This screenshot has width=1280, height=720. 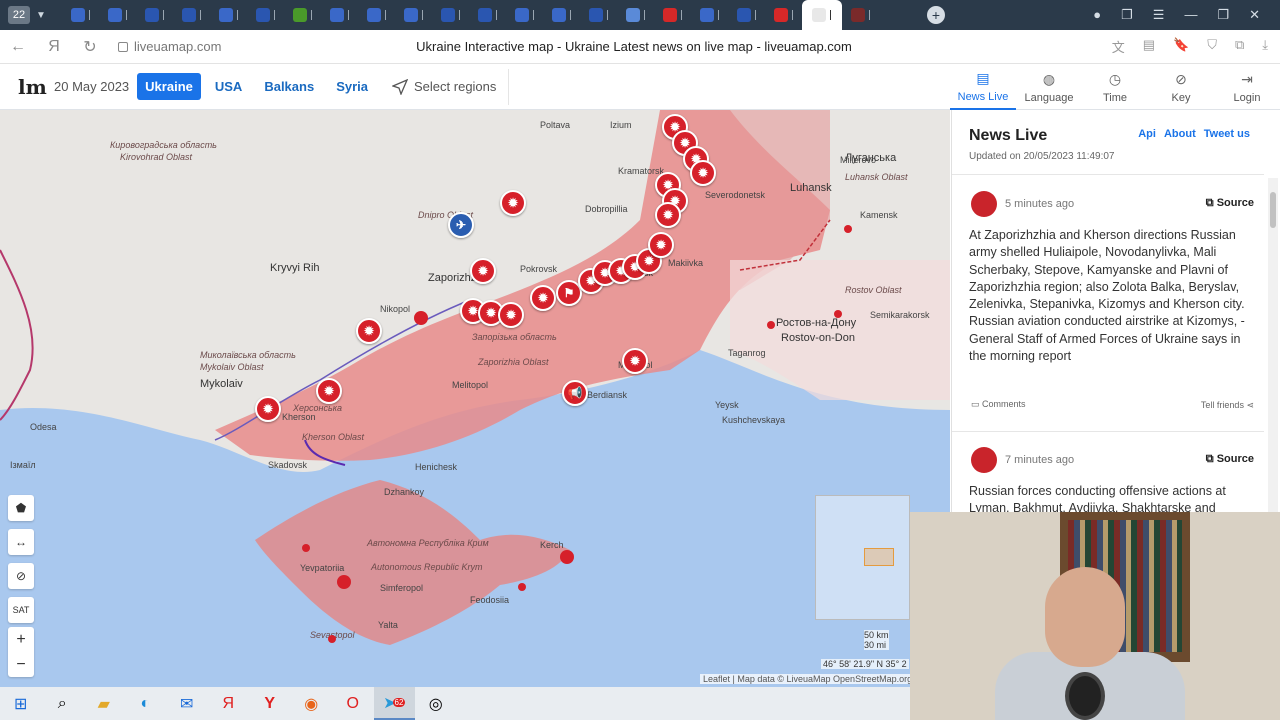 What do you see at coordinates (353, 703) in the screenshot?
I see `opera-icon: O` at bounding box center [353, 703].